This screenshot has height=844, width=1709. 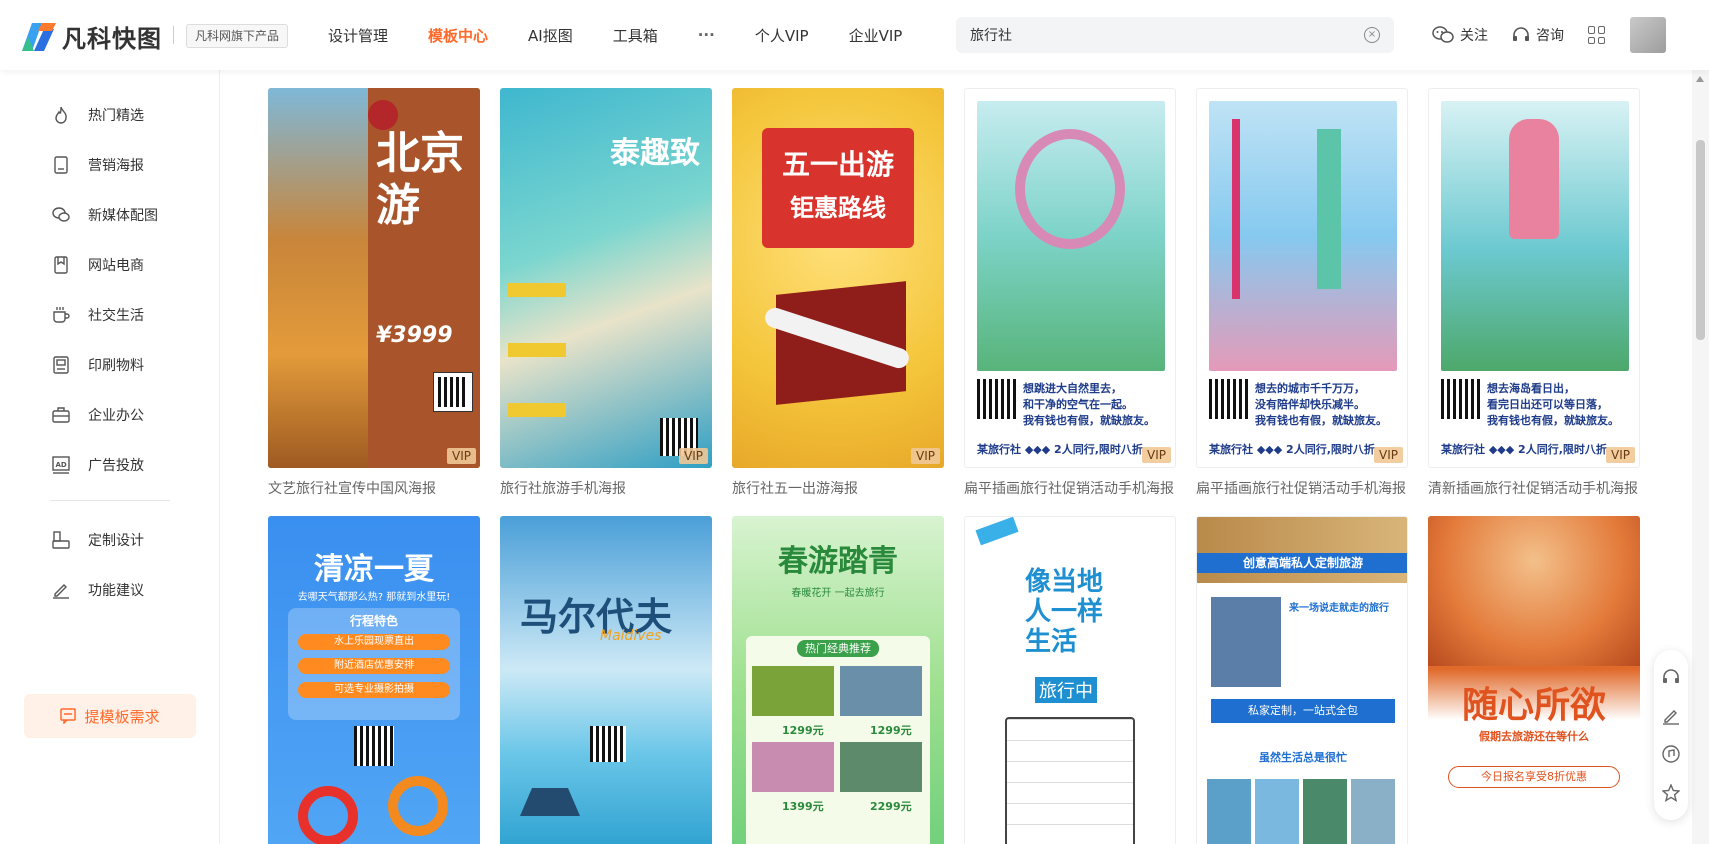 I want to click on poster-line: 想跳进大自然里去，, so click(x=1072, y=388).